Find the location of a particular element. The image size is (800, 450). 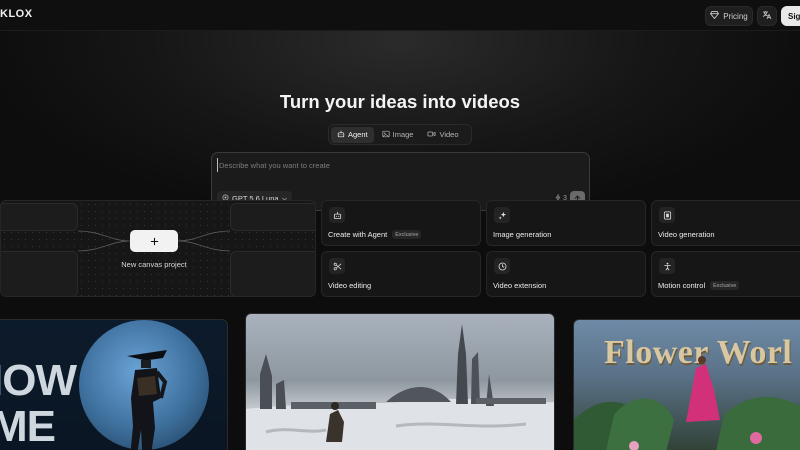

action-label: Video extension is located at coordinates (519, 285).